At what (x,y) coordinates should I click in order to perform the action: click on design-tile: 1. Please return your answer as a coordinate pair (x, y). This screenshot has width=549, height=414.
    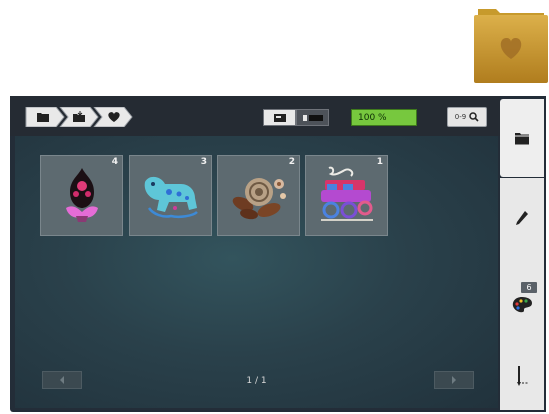
    Looking at the image, I should click on (346, 195).